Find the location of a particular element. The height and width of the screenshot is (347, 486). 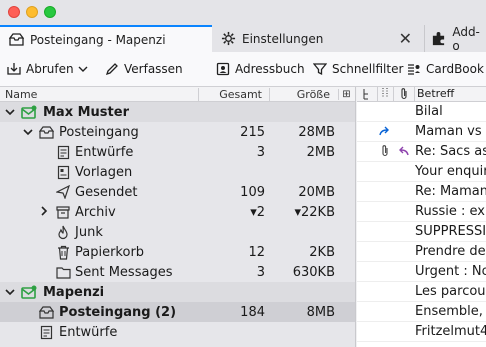

folder-name: Junk is located at coordinates (89, 232).